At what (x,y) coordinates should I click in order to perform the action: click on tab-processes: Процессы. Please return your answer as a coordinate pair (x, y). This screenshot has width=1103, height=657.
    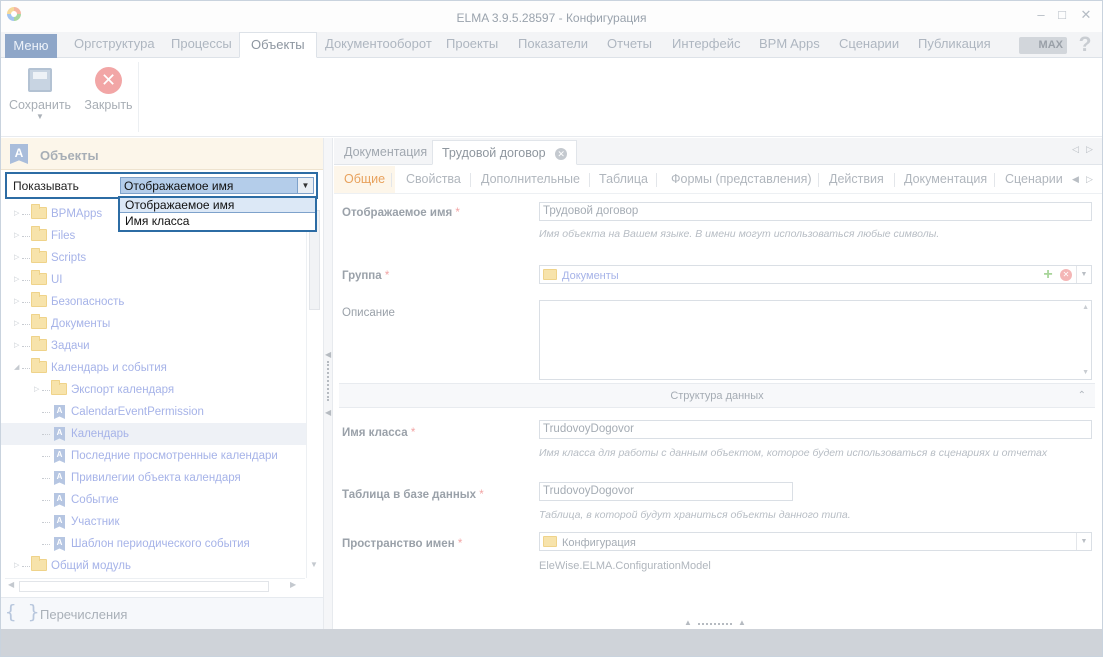
    Looking at the image, I should click on (201, 45).